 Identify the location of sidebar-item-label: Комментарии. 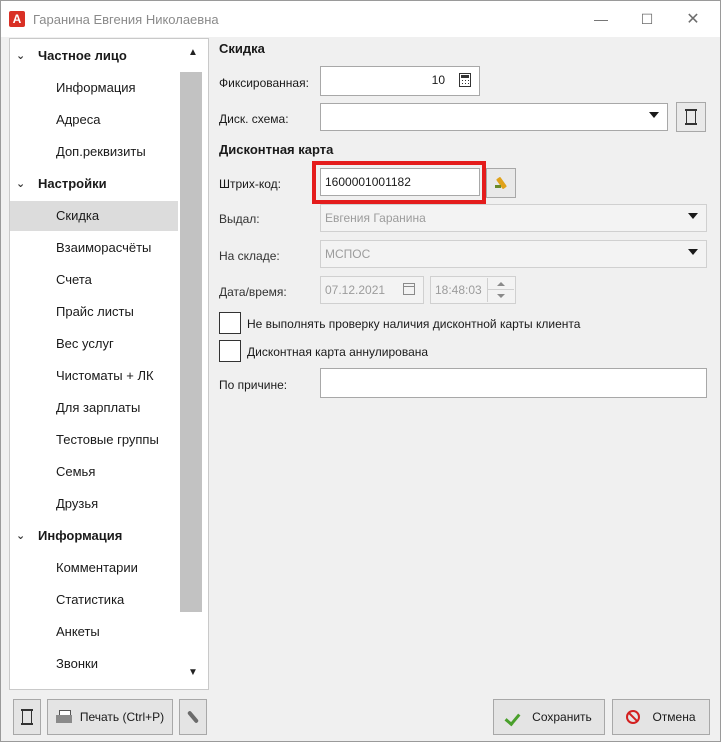
(97, 567).